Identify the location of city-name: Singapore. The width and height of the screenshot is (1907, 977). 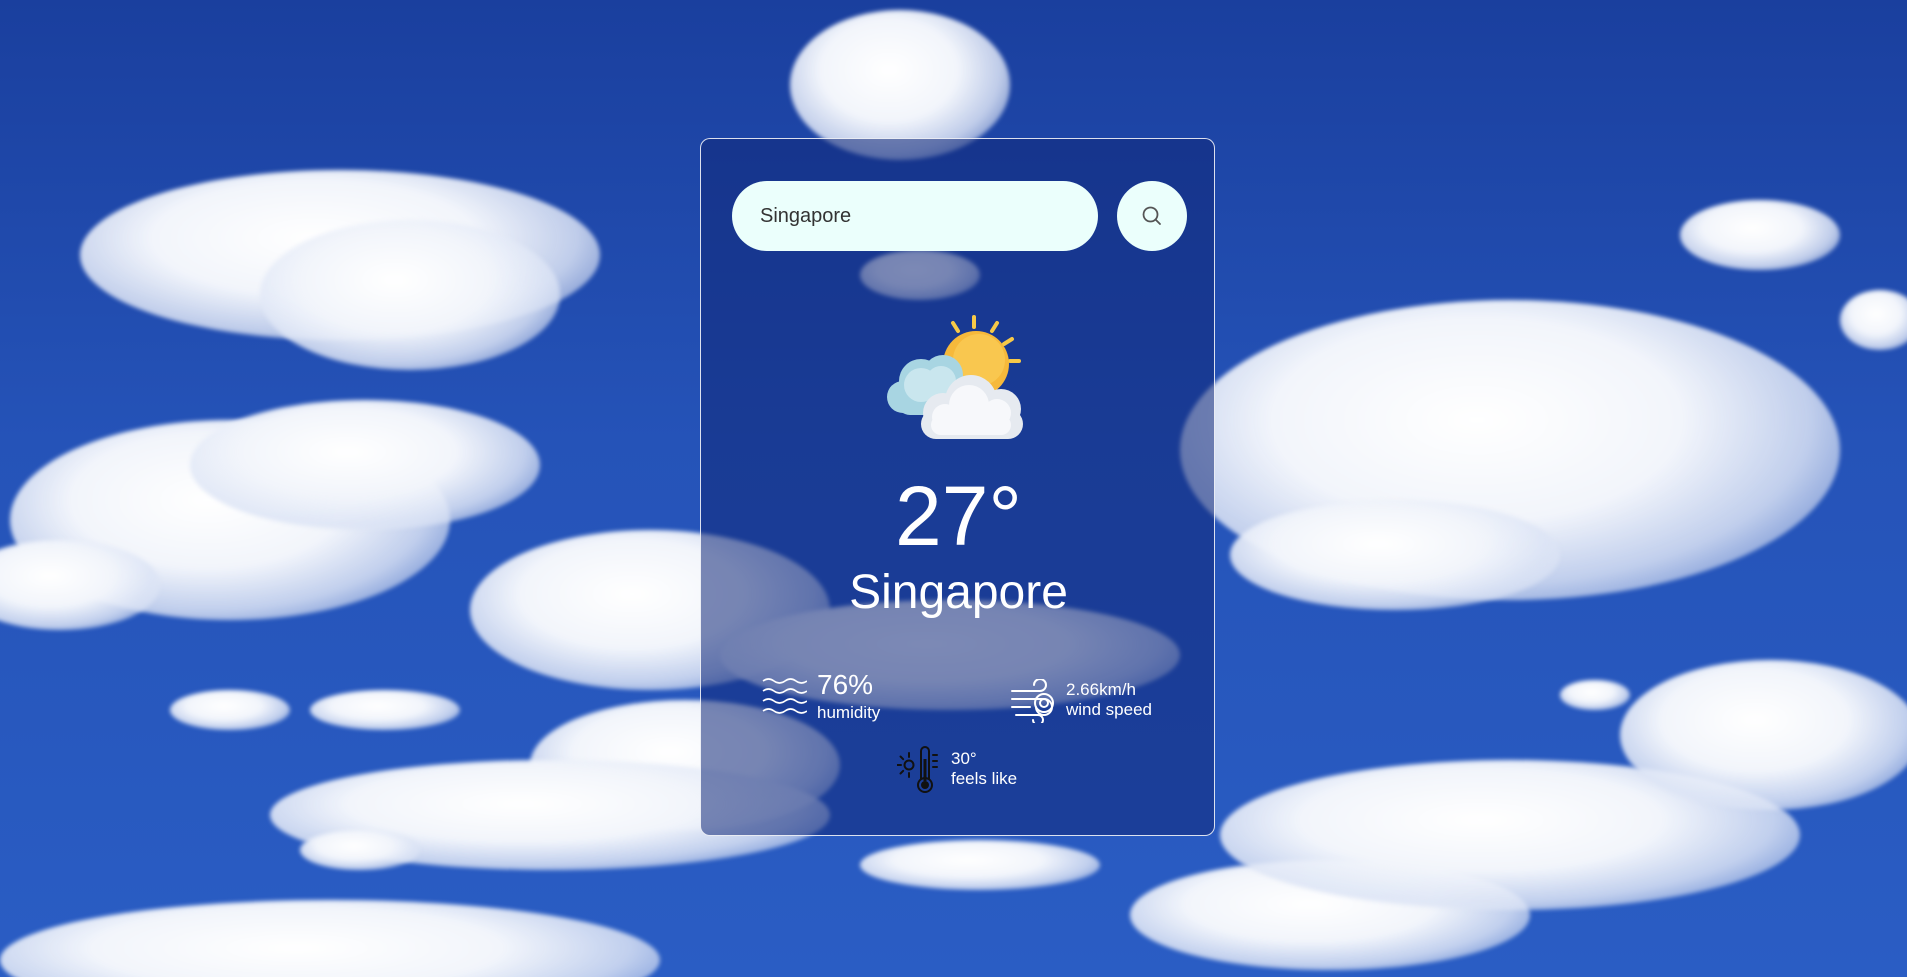
(958, 592).